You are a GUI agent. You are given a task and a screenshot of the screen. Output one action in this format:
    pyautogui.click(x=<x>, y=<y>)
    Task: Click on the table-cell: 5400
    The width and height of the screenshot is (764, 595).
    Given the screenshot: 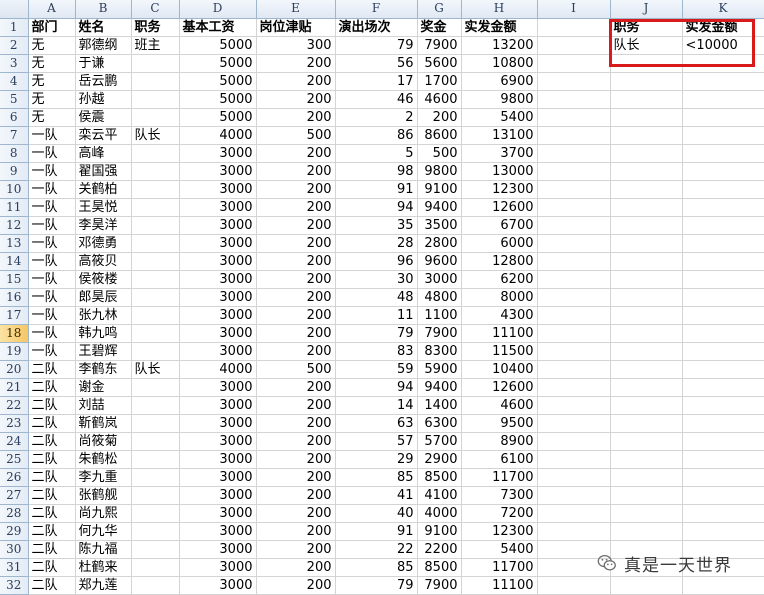 What is the action you would take?
    pyautogui.click(x=499, y=117)
    